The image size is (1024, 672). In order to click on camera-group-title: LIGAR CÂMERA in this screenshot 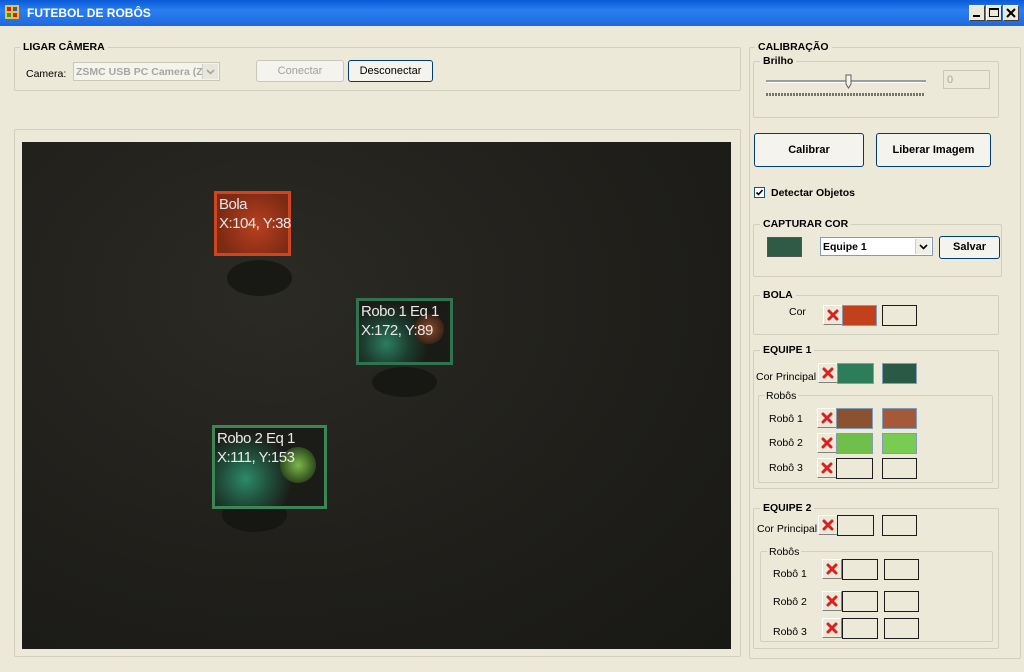, I will do `click(64, 47)`.